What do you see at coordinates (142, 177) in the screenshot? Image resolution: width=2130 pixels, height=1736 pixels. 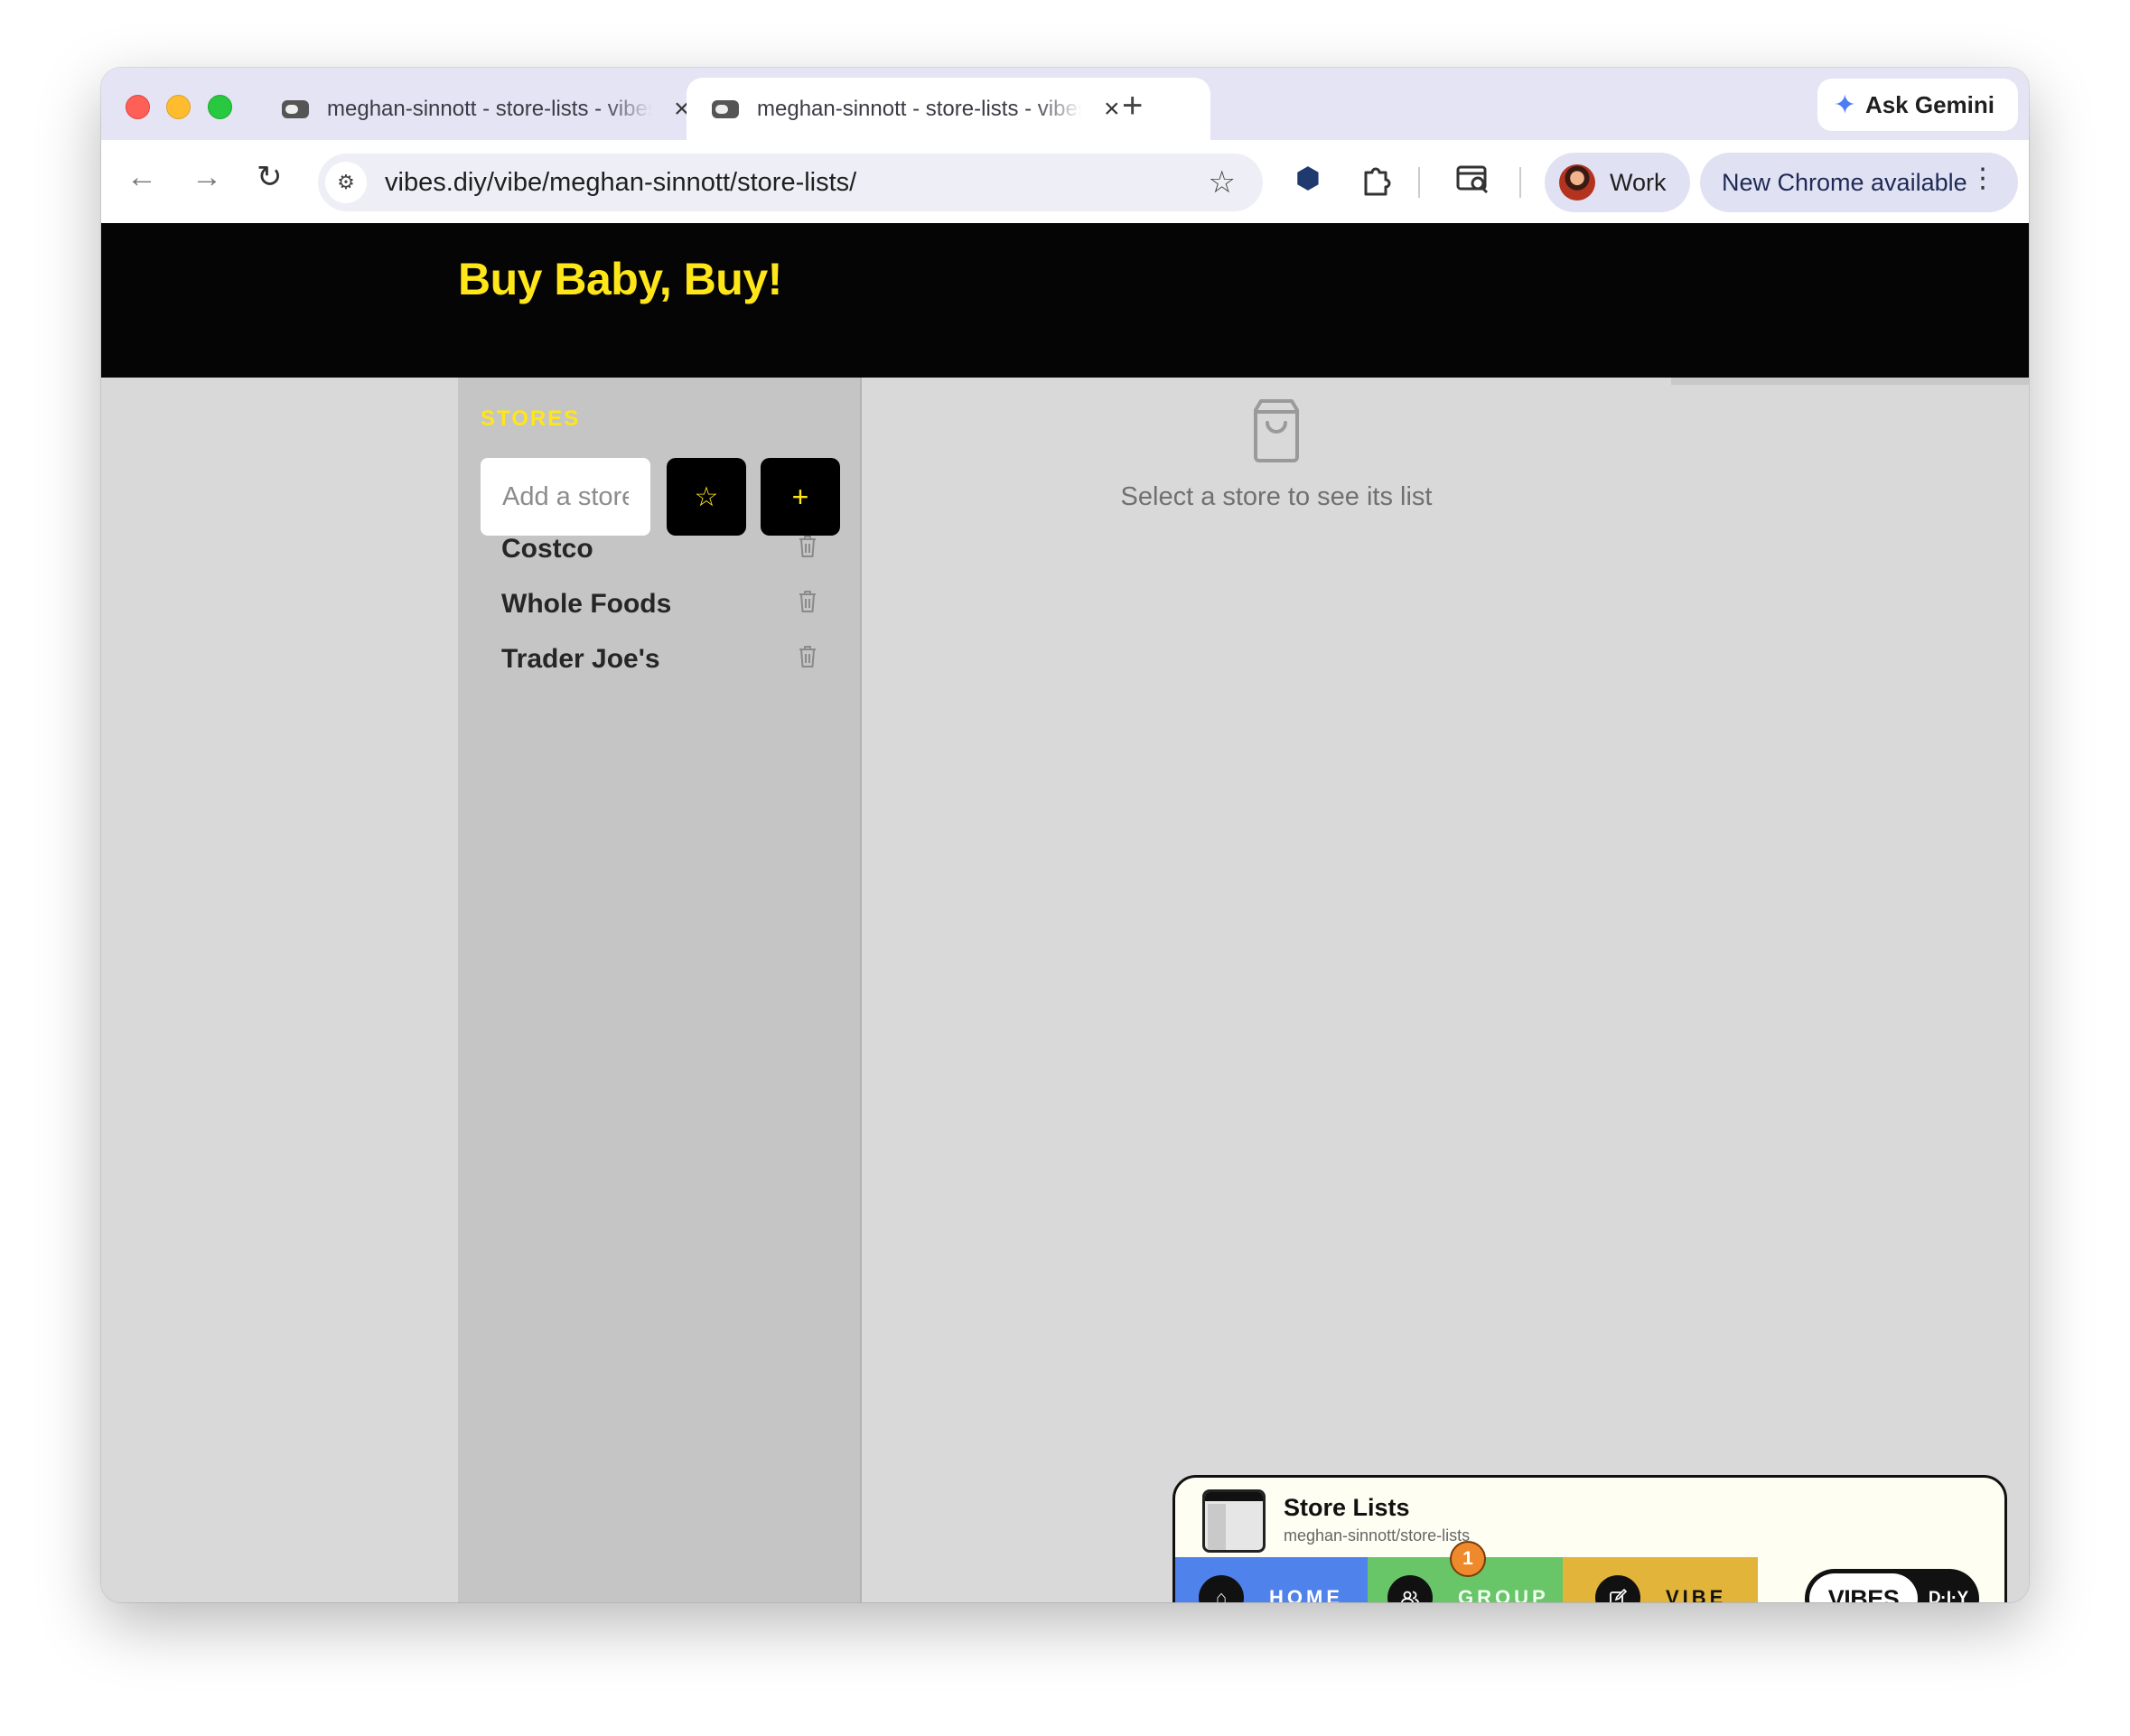 I see `back-arrow-icon: ←` at bounding box center [142, 177].